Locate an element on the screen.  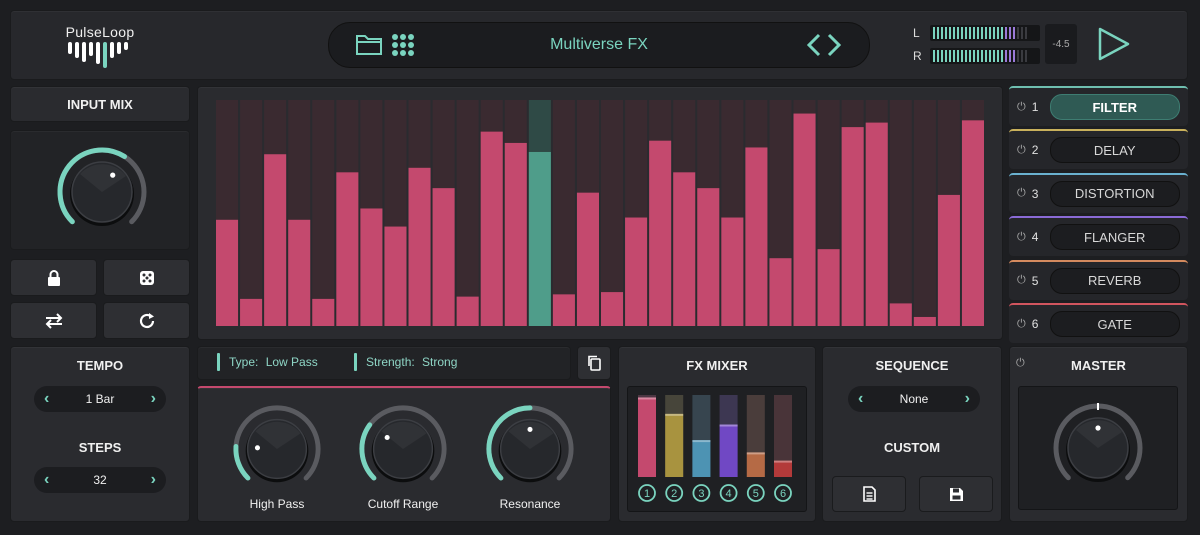
preset-prev-chevron-icon is located at coordinates (813, 47).